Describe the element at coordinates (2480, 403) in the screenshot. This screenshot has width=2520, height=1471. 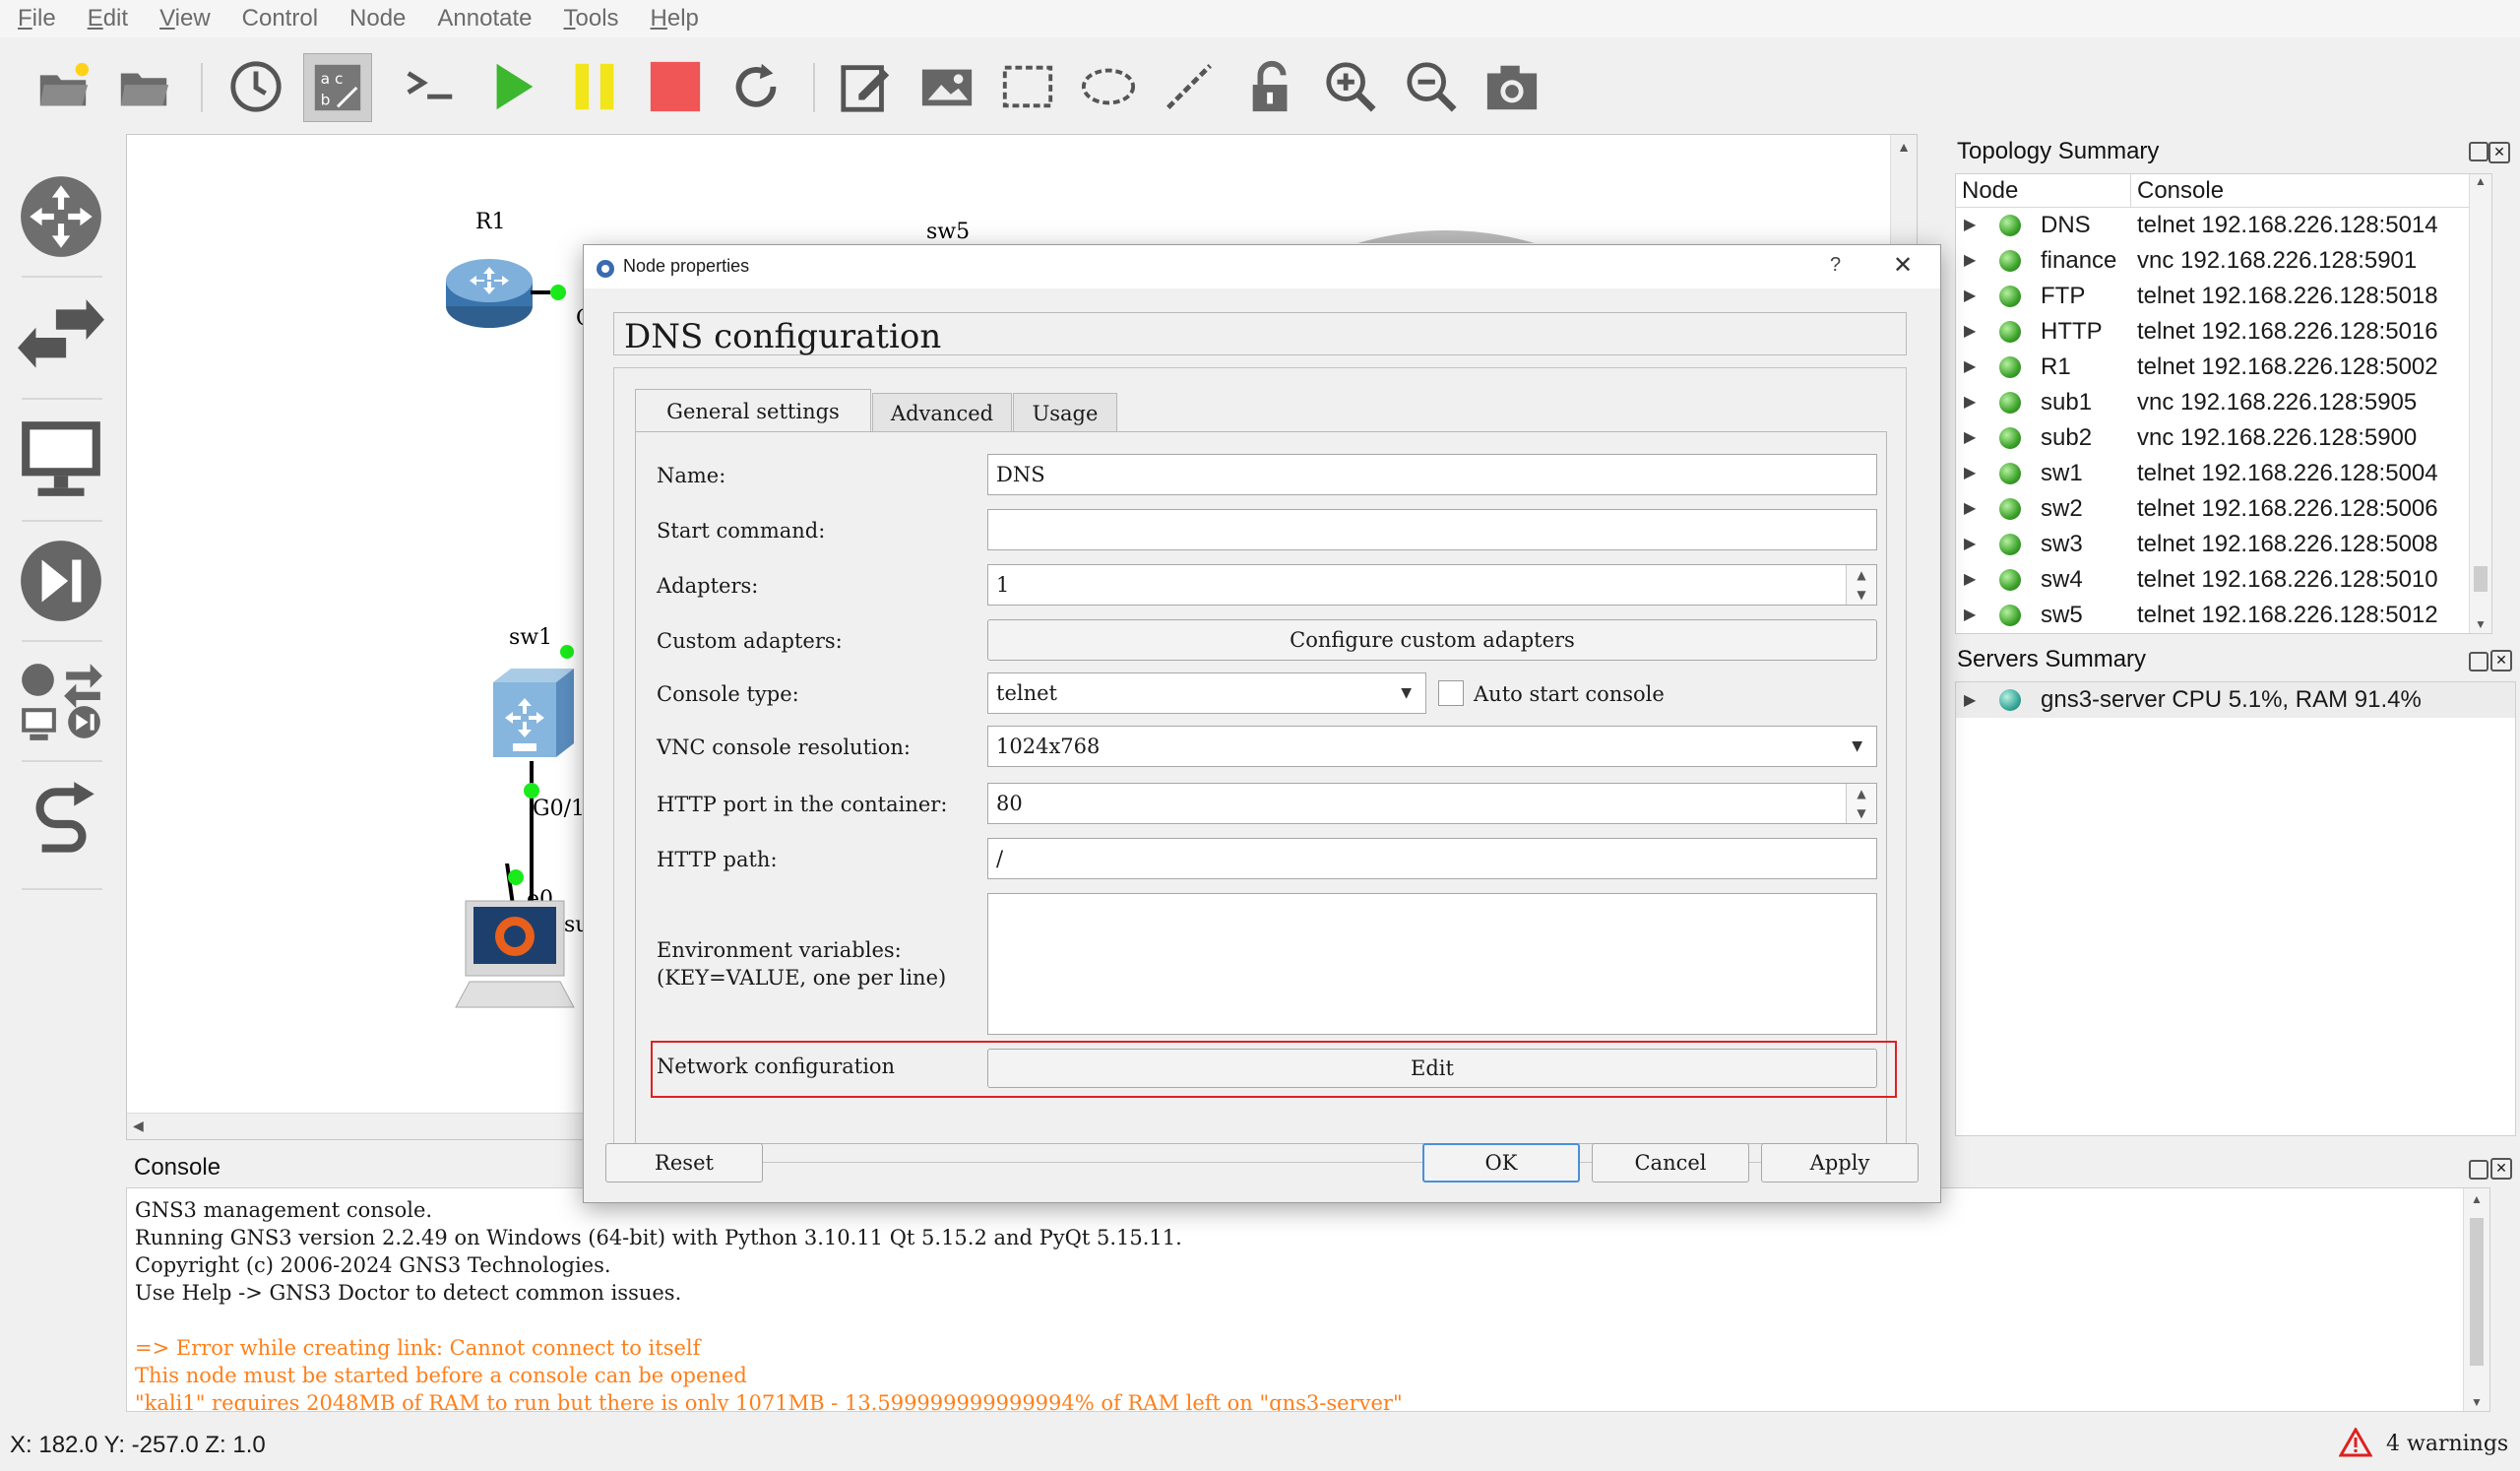
I see `topology-scrollbar: ▲ ▼` at that location.